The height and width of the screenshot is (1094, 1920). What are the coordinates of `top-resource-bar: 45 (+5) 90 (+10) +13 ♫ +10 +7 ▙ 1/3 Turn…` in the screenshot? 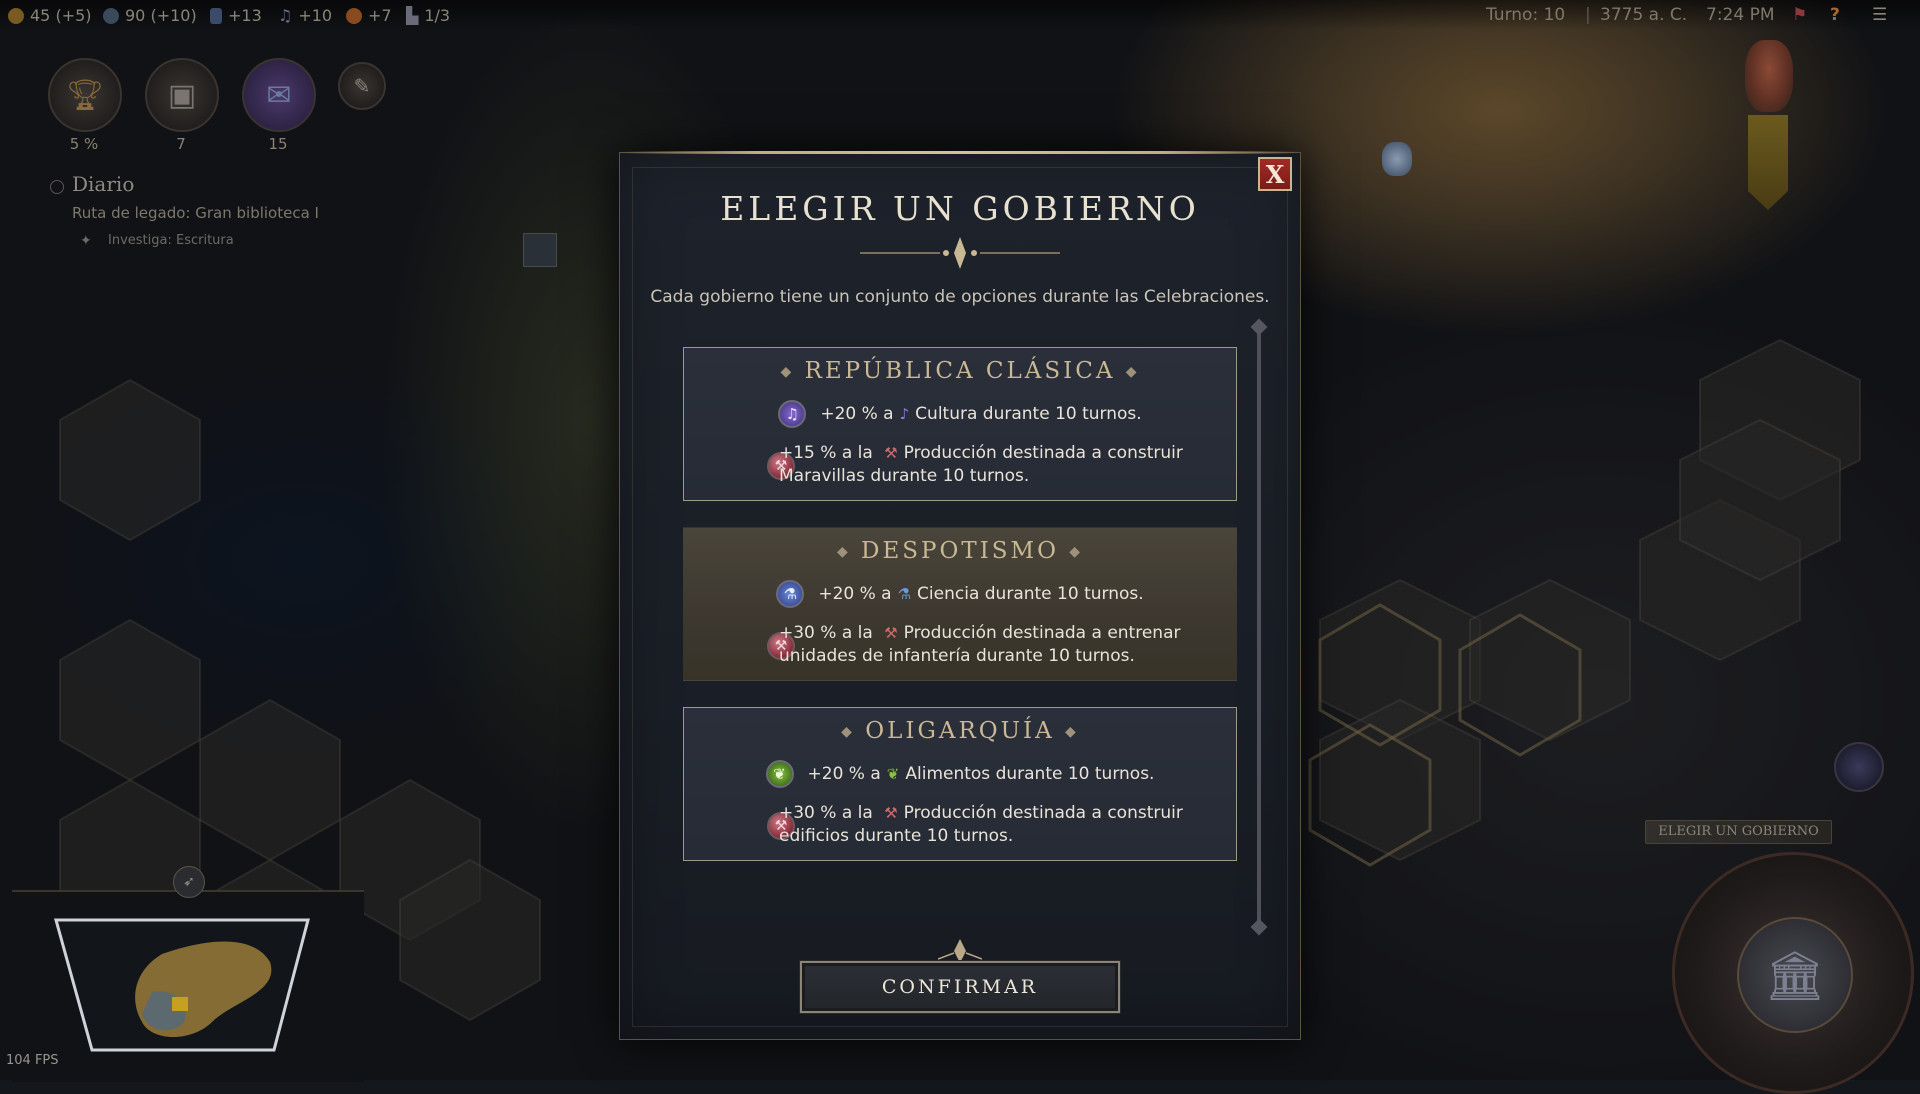 It's located at (960, 15).